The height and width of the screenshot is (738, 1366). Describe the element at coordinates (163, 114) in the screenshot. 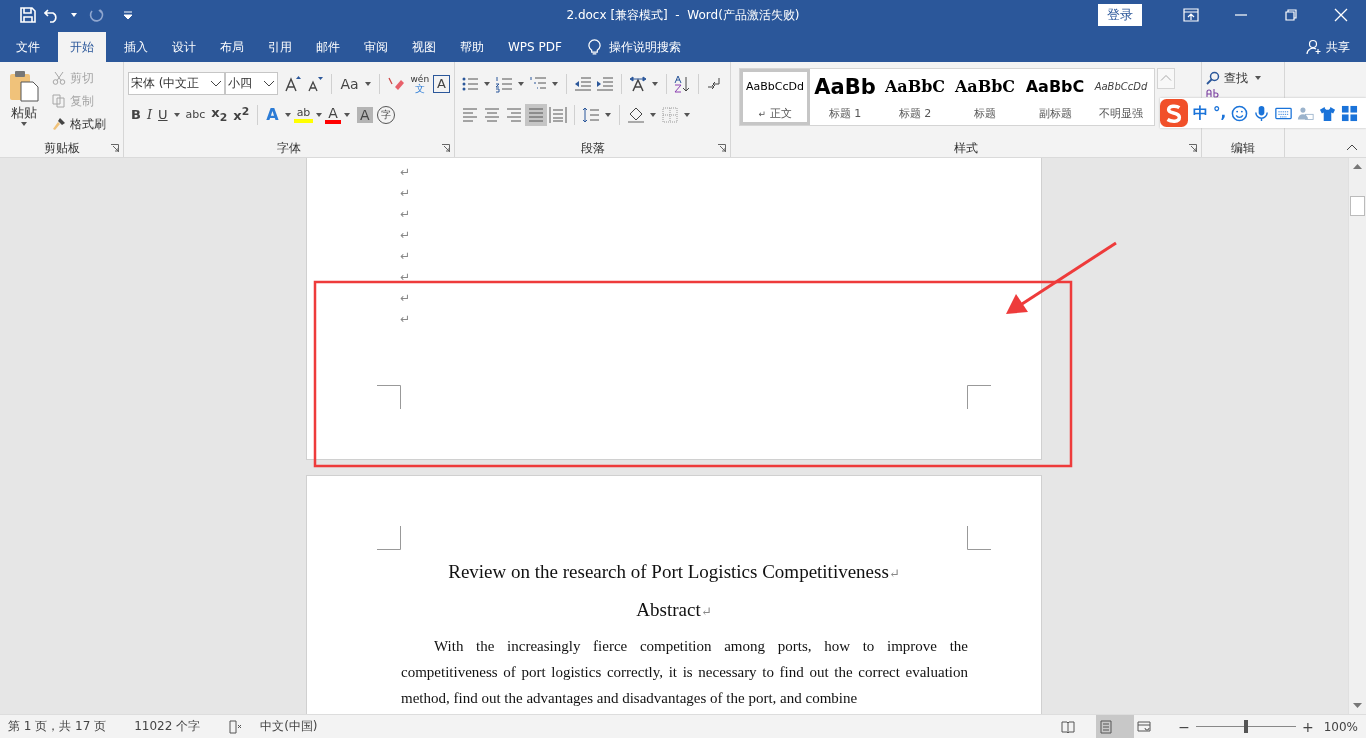

I see `underline-button: U` at that location.